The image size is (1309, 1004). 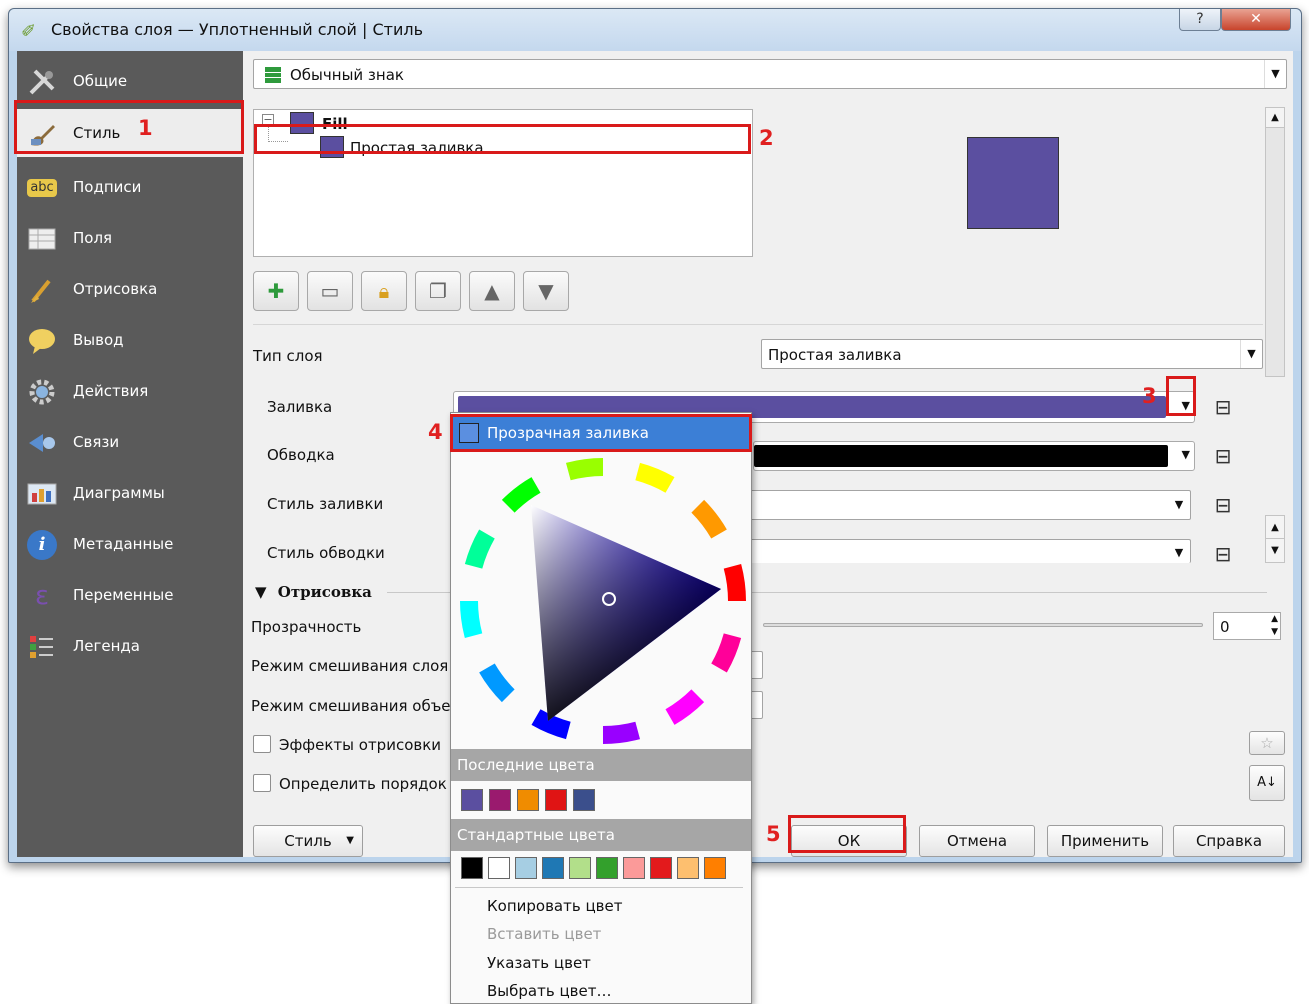 What do you see at coordinates (288, 356) in the screenshot?
I see `layer-type-label: Тип слоя` at bounding box center [288, 356].